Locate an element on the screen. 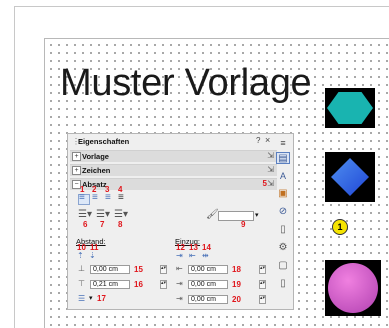 Image resolution: width=389 pixels, height=328 pixels. marker: 17 is located at coordinates (101, 298).